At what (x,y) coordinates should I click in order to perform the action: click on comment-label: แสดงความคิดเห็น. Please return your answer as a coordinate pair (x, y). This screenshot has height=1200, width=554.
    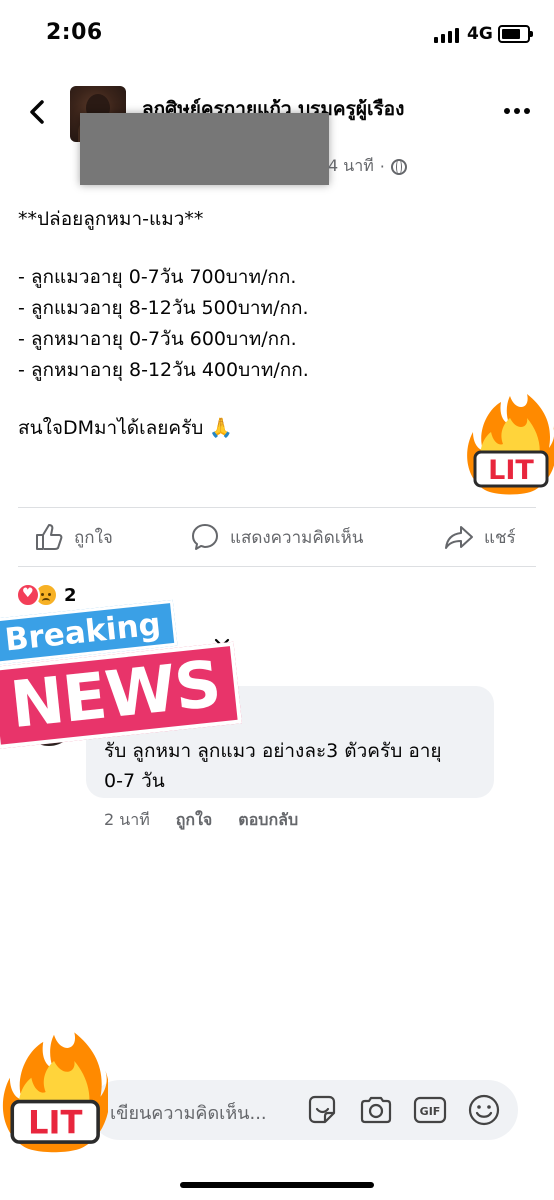
    Looking at the image, I should click on (297, 537).